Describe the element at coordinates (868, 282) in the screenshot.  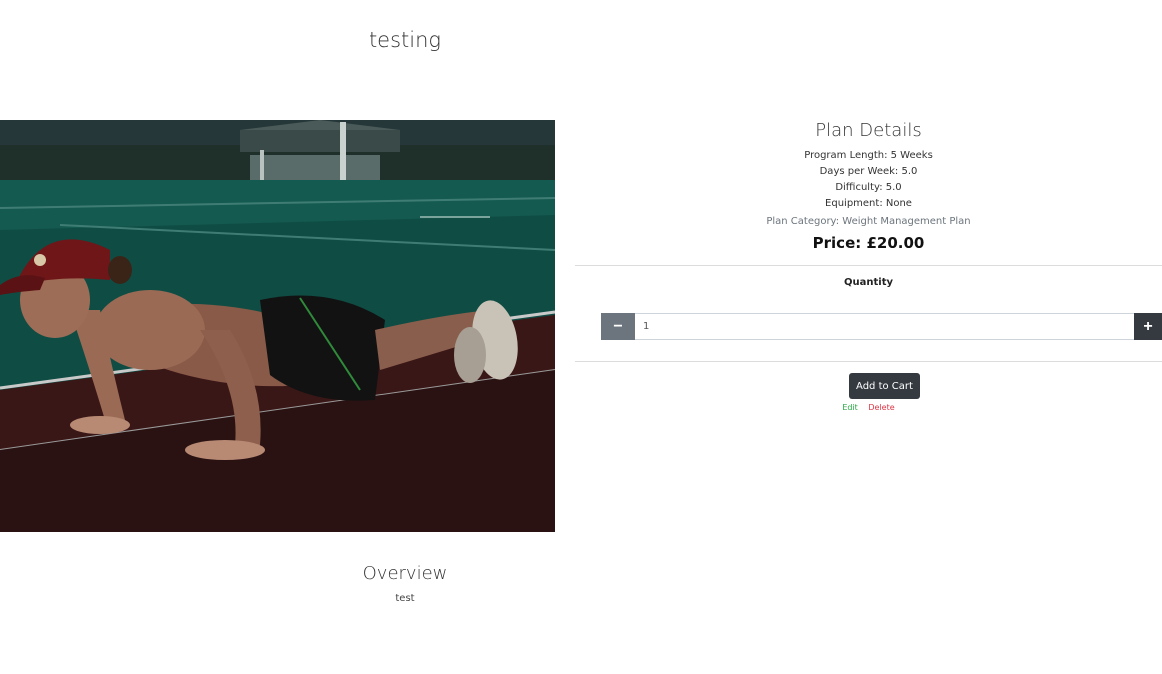
I see `quantity-label: Quantity` at that location.